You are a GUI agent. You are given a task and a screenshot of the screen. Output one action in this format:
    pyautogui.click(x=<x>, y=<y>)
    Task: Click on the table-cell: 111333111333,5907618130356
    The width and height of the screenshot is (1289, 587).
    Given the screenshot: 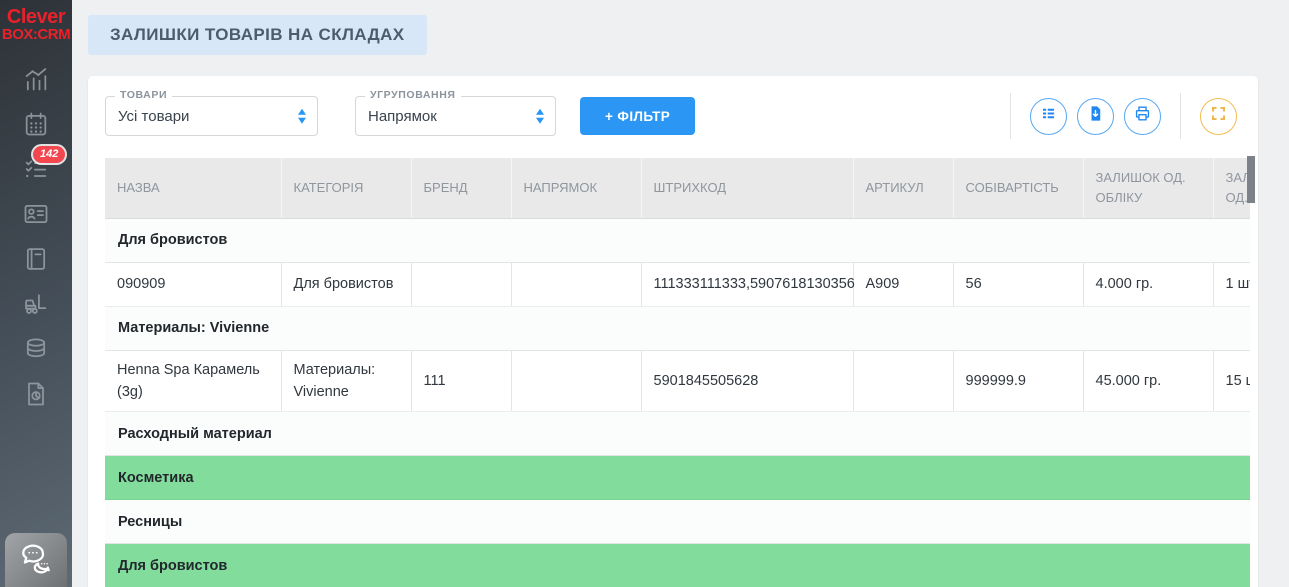 What is the action you would take?
    pyautogui.click(x=748, y=284)
    